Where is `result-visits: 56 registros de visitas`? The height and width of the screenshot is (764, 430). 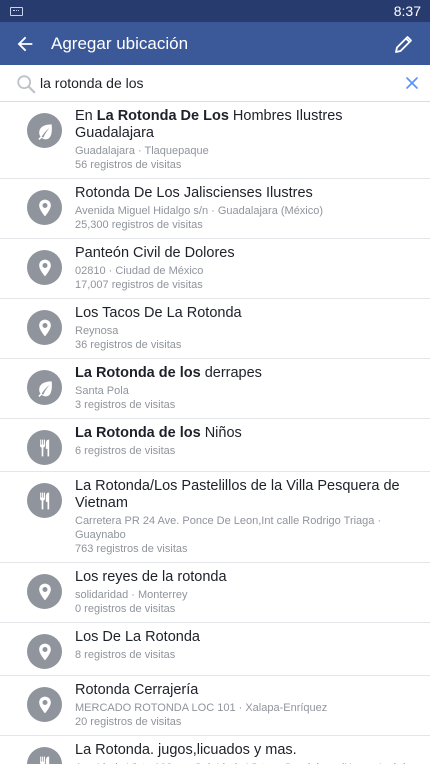 result-visits: 56 registros de visitas is located at coordinates (128, 165).